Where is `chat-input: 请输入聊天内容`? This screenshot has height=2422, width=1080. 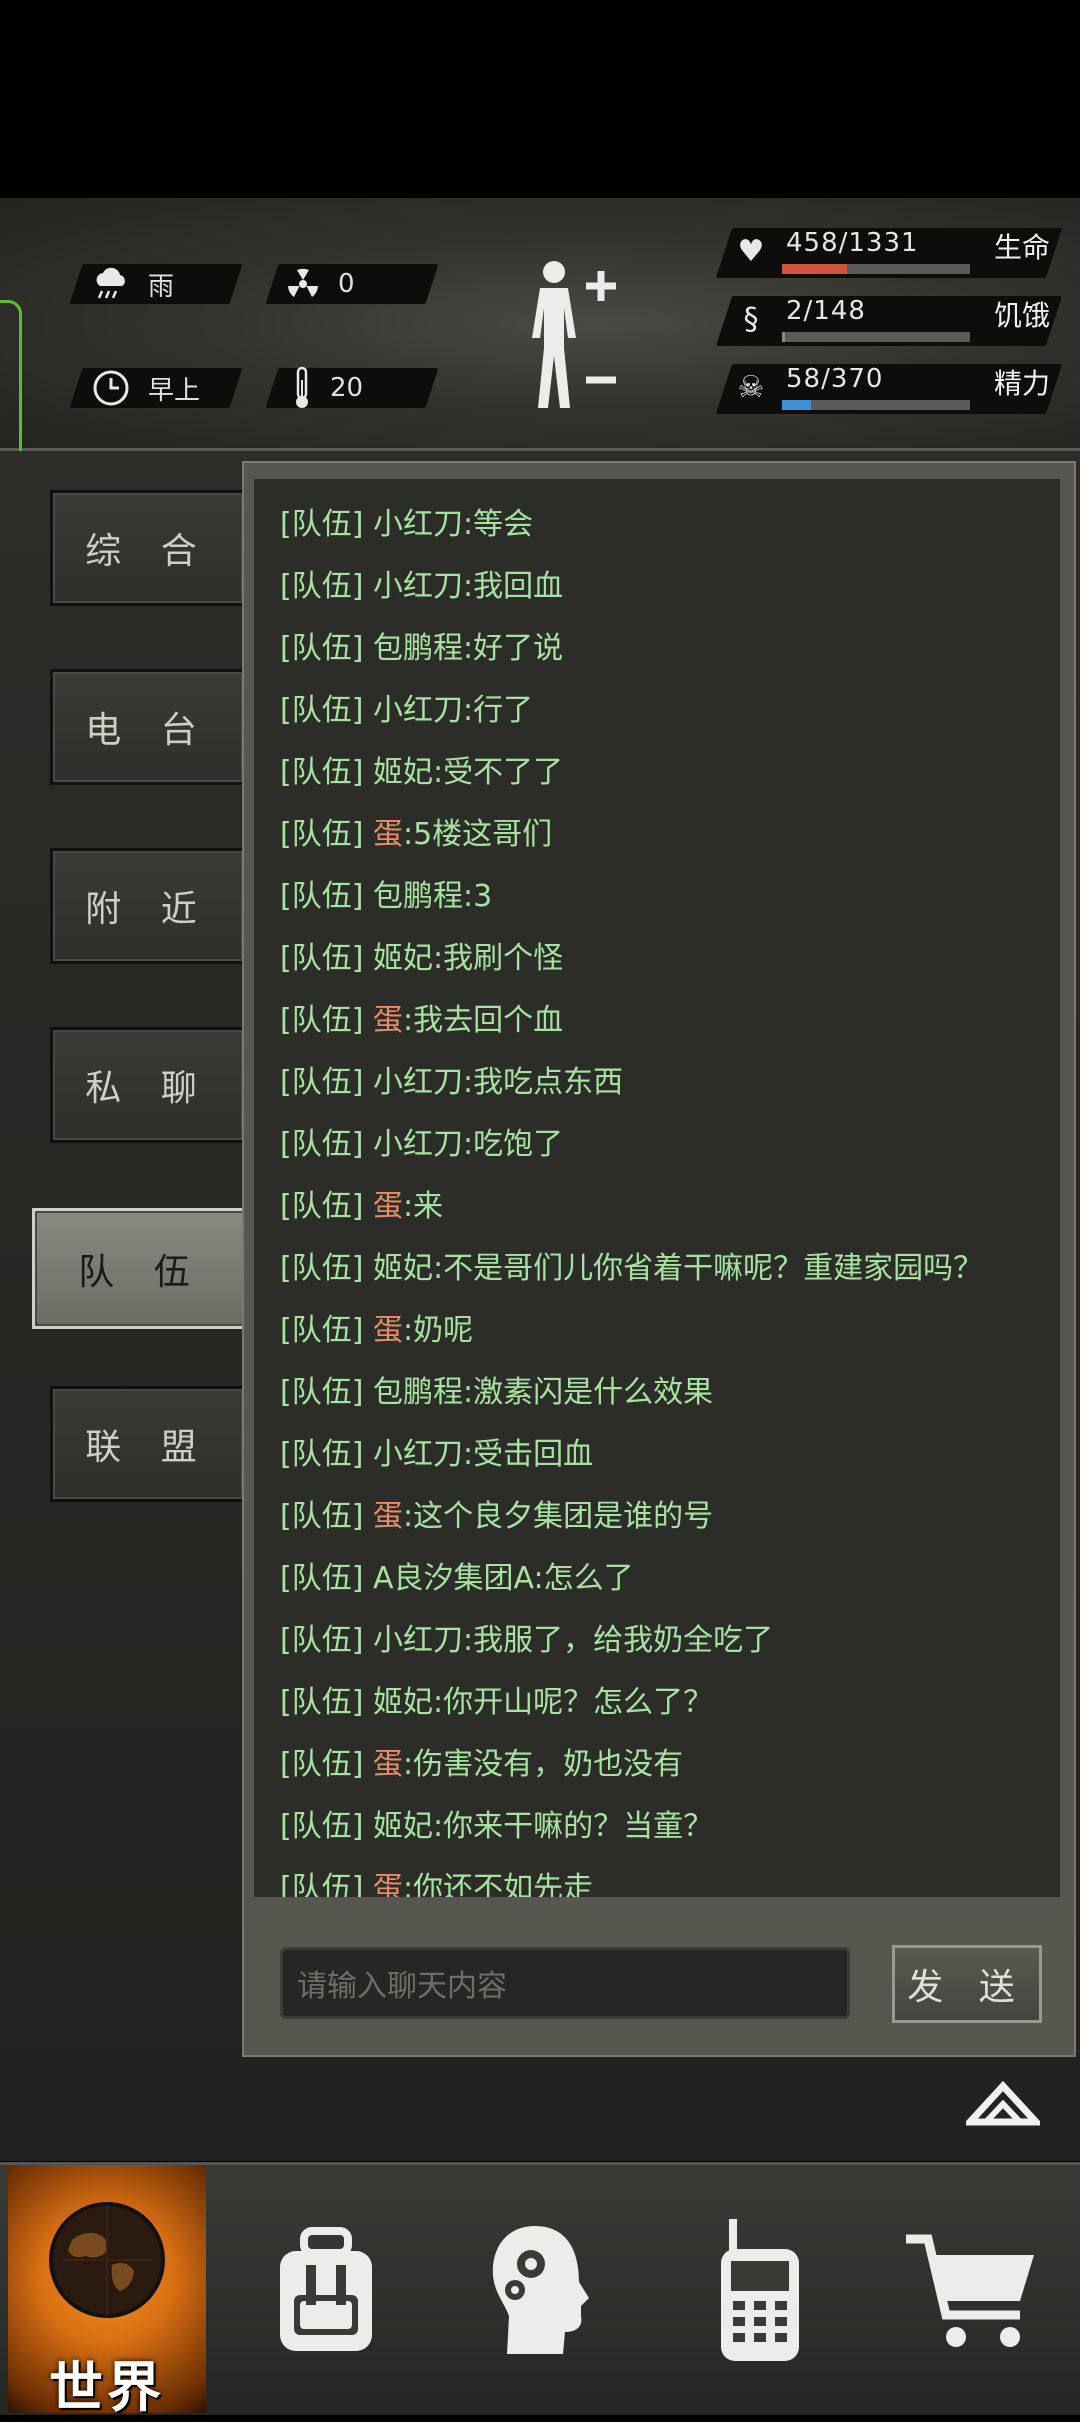
chat-input: 请输入聊天内容 is located at coordinates (565, 1983).